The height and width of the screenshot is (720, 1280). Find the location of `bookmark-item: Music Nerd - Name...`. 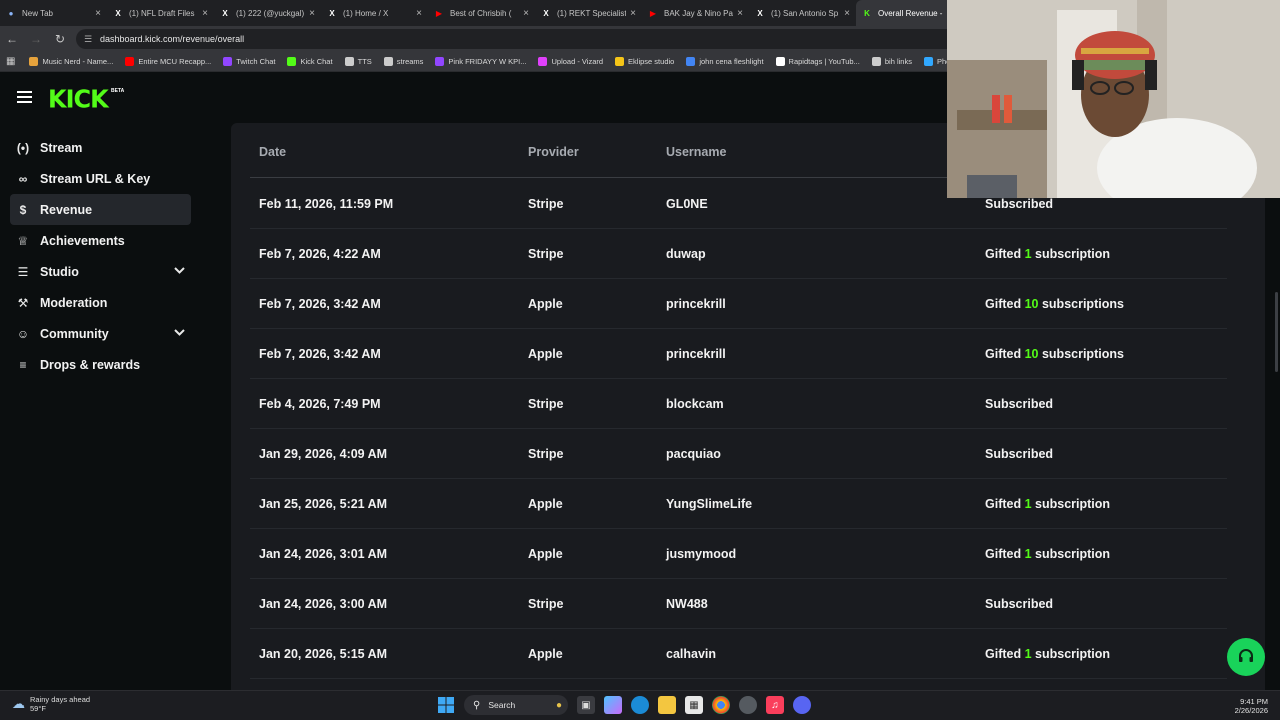

bookmark-item: Music Nerd - Name... is located at coordinates (71, 61).